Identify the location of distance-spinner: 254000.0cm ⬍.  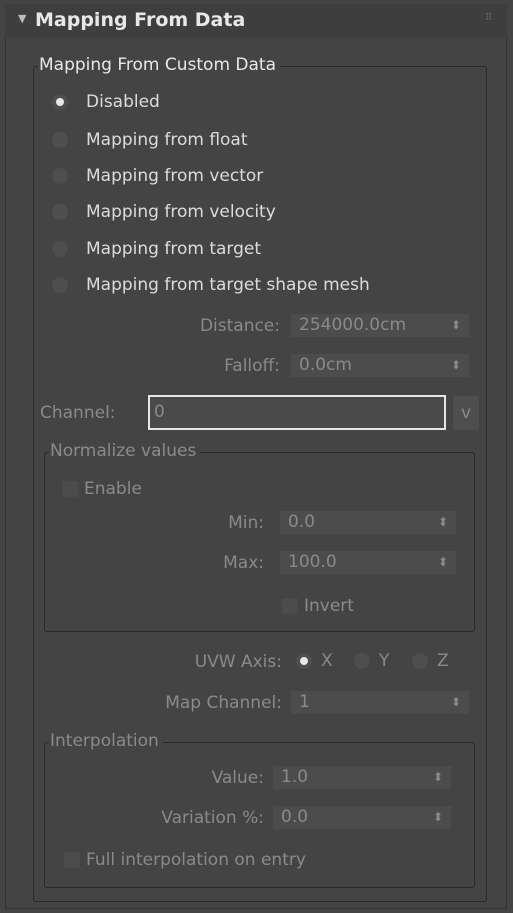
(380, 325).